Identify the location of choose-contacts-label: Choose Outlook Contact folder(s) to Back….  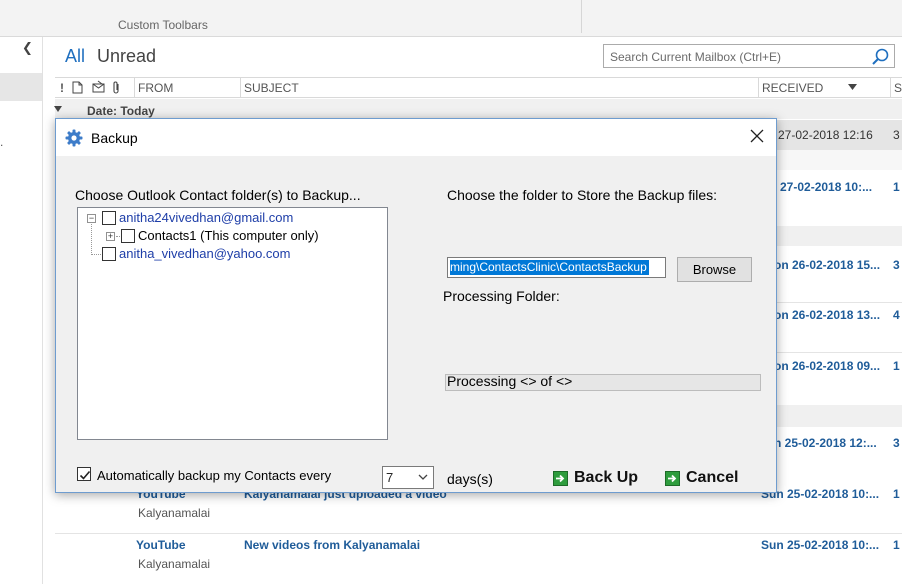
(218, 195).